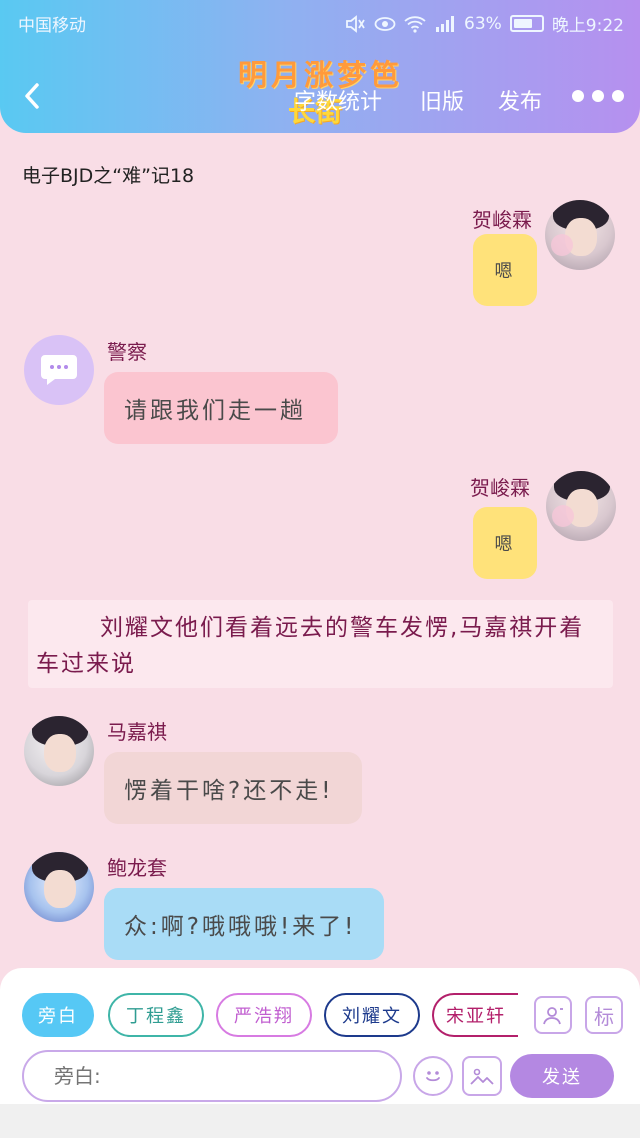 The width and height of the screenshot is (640, 1138). What do you see at coordinates (221, 408) in the screenshot?
I see `message-bubble: 请跟我们走一趟` at bounding box center [221, 408].